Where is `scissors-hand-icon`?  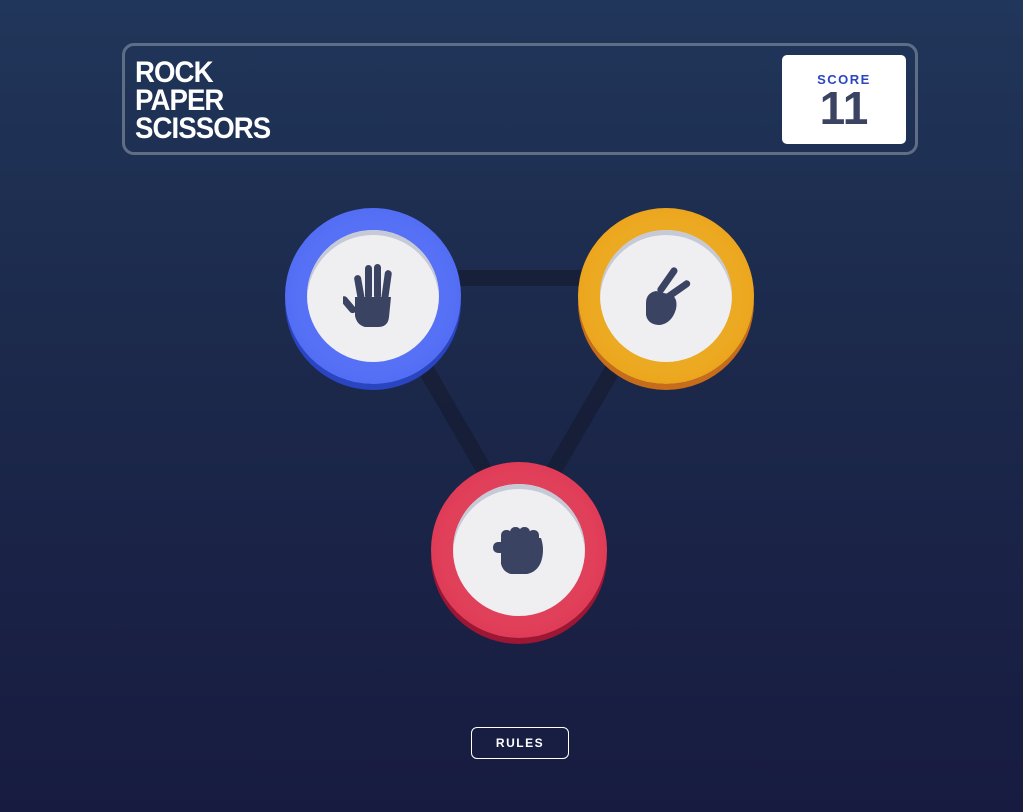 scissors-hand-icon is located at coordinates (668, 296).